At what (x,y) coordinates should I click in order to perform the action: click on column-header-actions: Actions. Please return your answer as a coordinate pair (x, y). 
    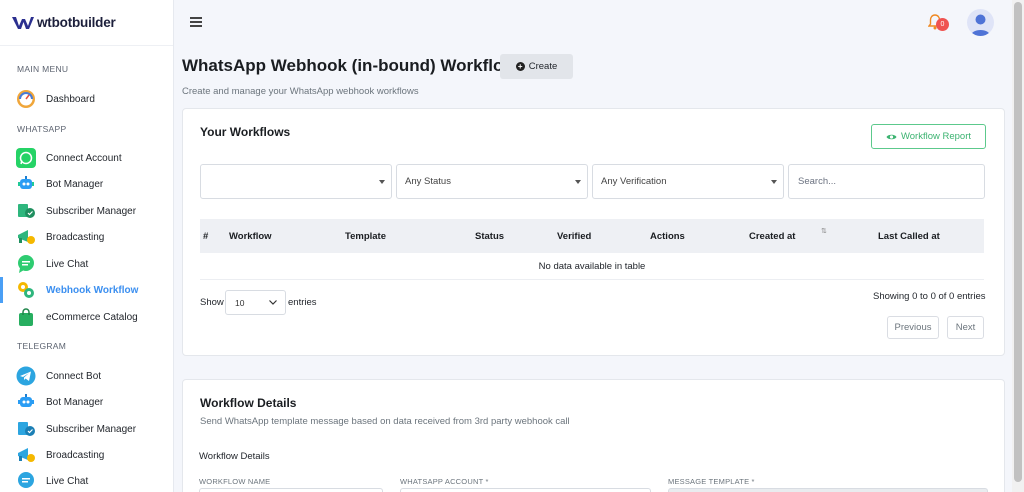
    Looking at the image, I should click on (667, 236).